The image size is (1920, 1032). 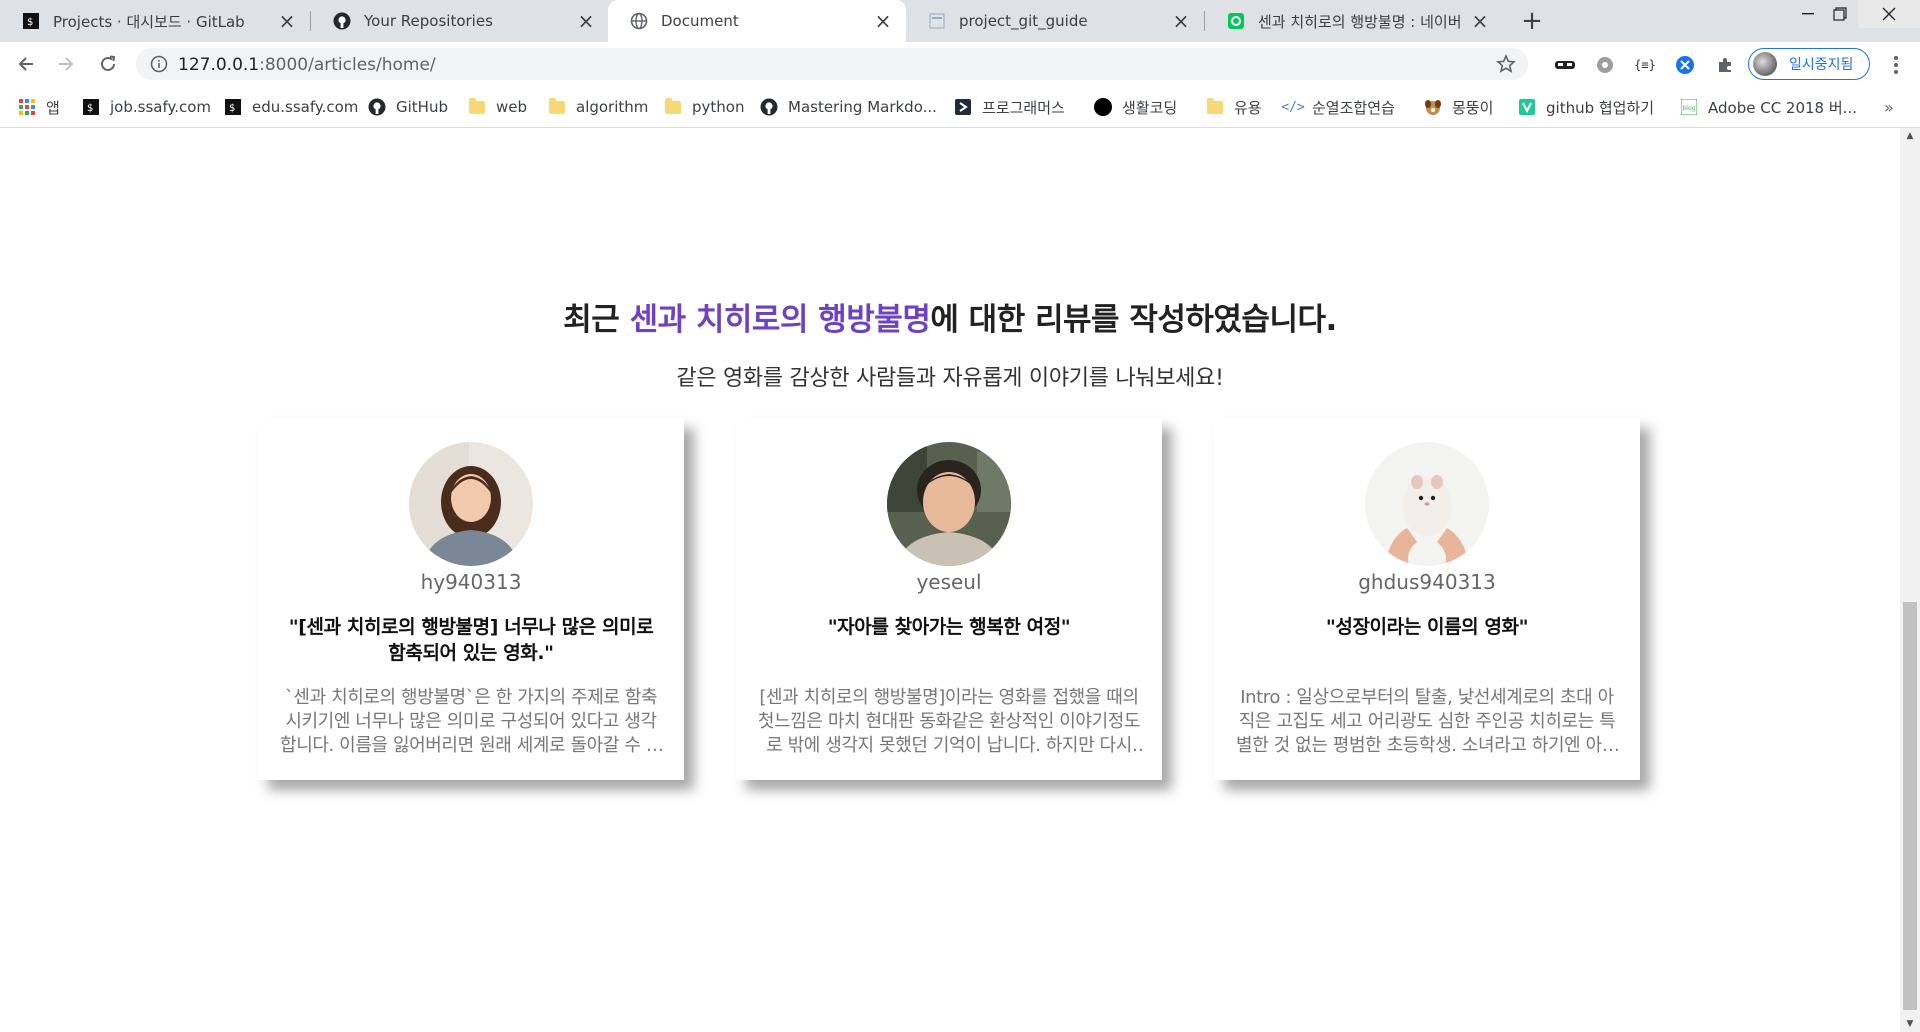 I want to click on tab-title: Projects · 대시보드 · GitLab, so click(x=149, y=21).